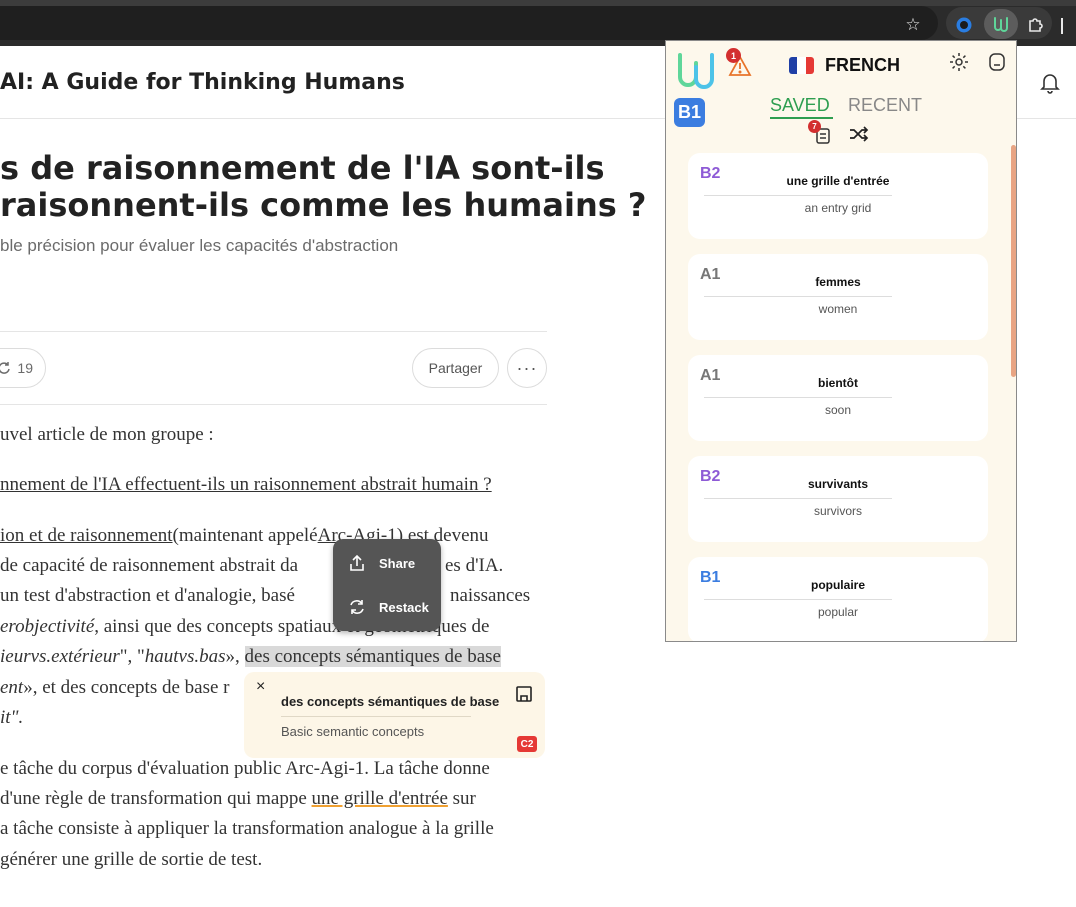 This screenshot has width=1076, height=907. I want to click on word-card: A1 femmes women, so click(838, 297).